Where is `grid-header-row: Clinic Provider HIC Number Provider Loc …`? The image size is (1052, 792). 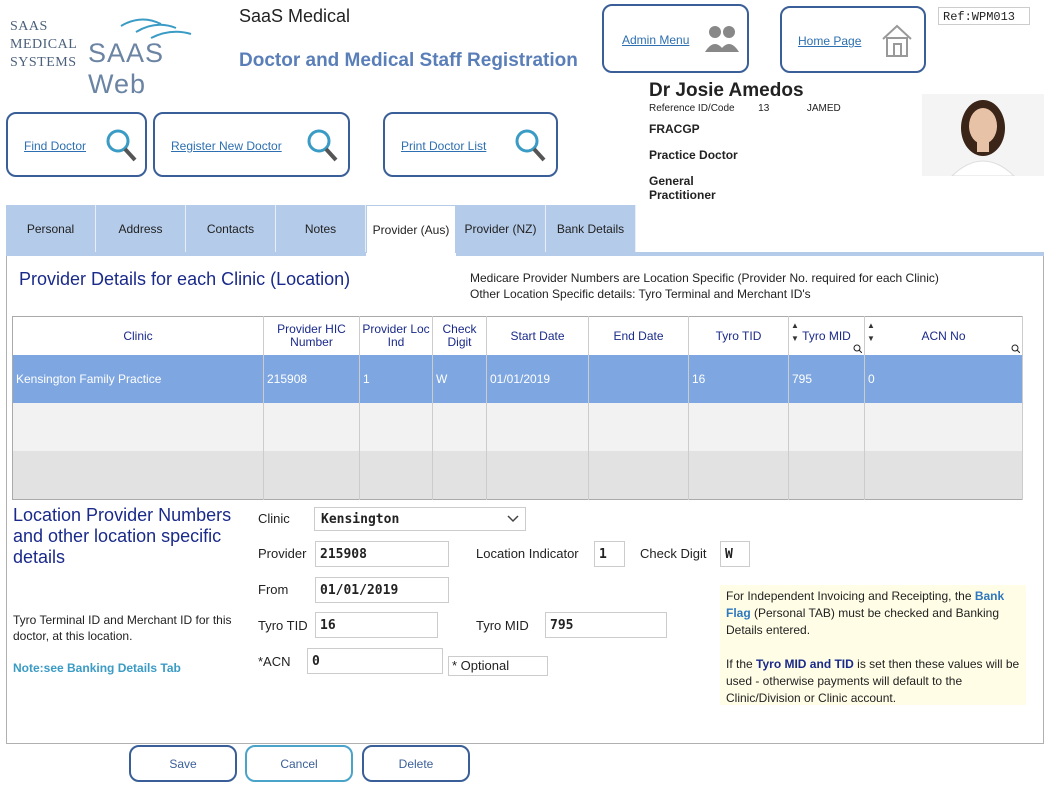
grid-header-row: Clinic Provider HIC Number Provider Loc … is located at coordinates (517, 335).